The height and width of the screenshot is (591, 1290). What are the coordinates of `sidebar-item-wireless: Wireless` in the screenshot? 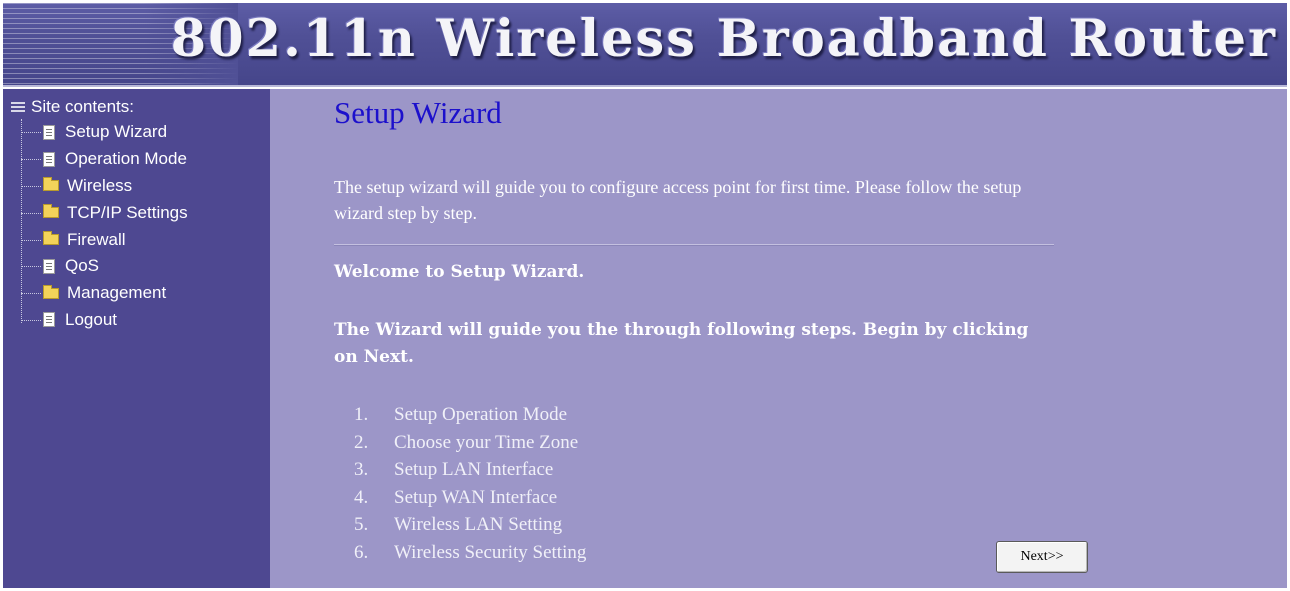 It's located at (102, 186).